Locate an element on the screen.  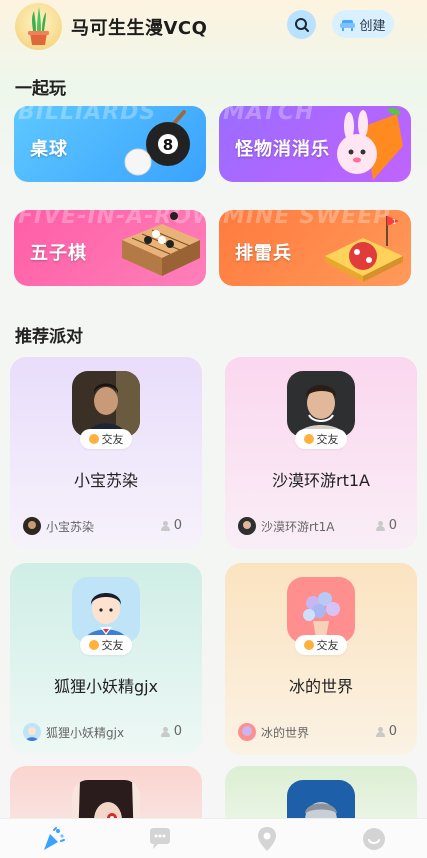
party-owner: 冰的世界 is located at coordinates (273, 732).